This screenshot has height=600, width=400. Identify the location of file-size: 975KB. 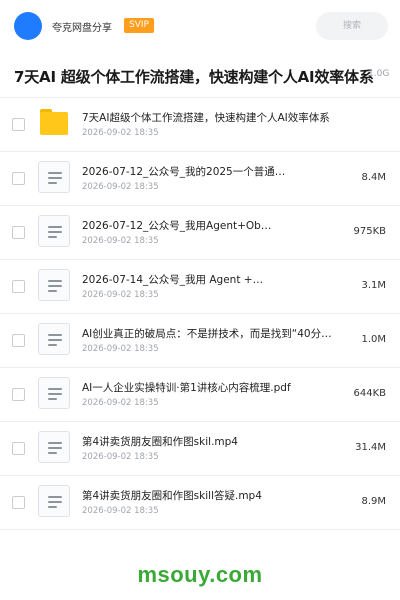
(369, 231).